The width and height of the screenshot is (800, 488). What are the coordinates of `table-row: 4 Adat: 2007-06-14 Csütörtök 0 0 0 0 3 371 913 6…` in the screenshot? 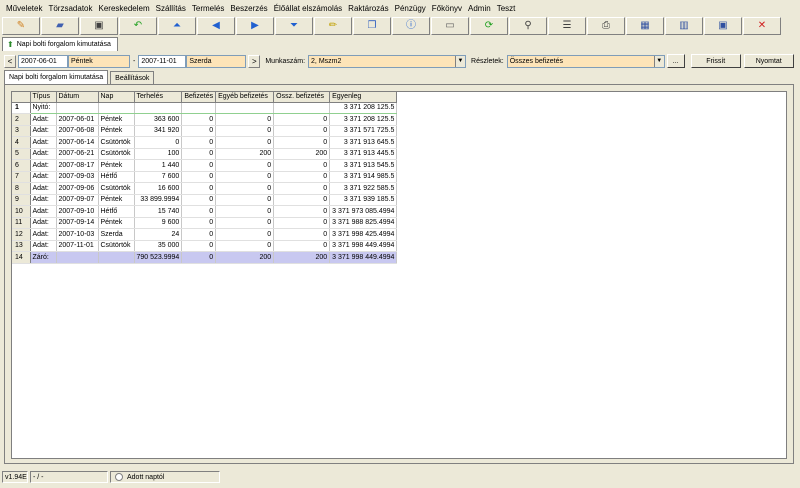 It's located at (205, 142).